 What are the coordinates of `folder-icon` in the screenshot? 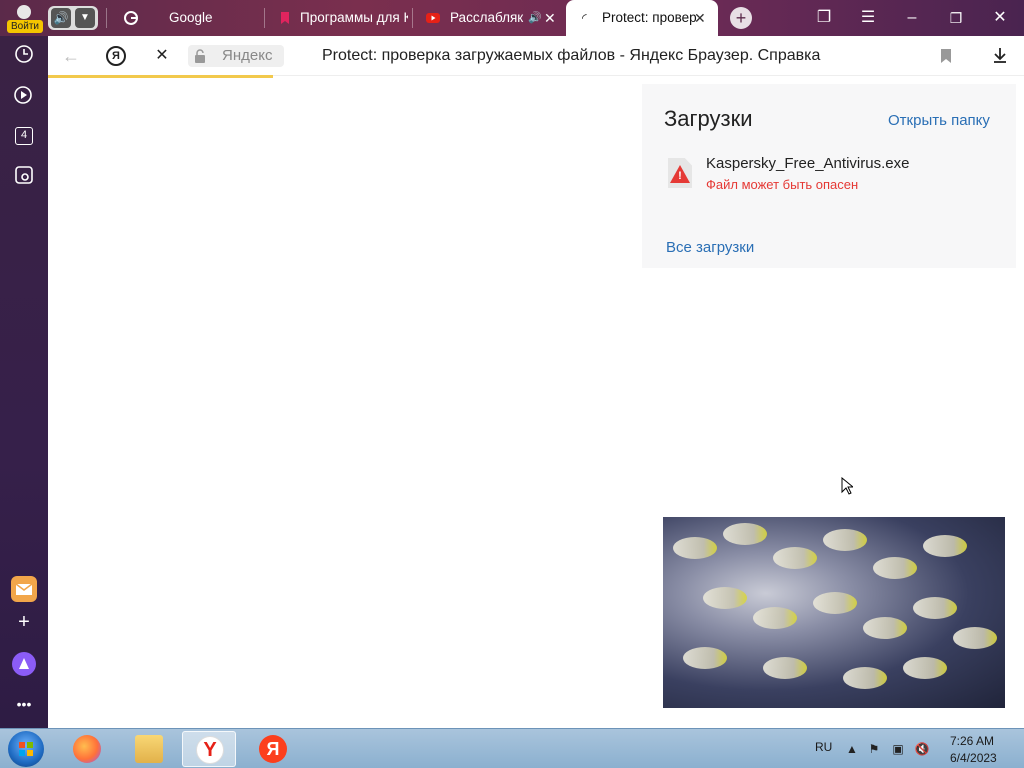 It's located at (149, 749).